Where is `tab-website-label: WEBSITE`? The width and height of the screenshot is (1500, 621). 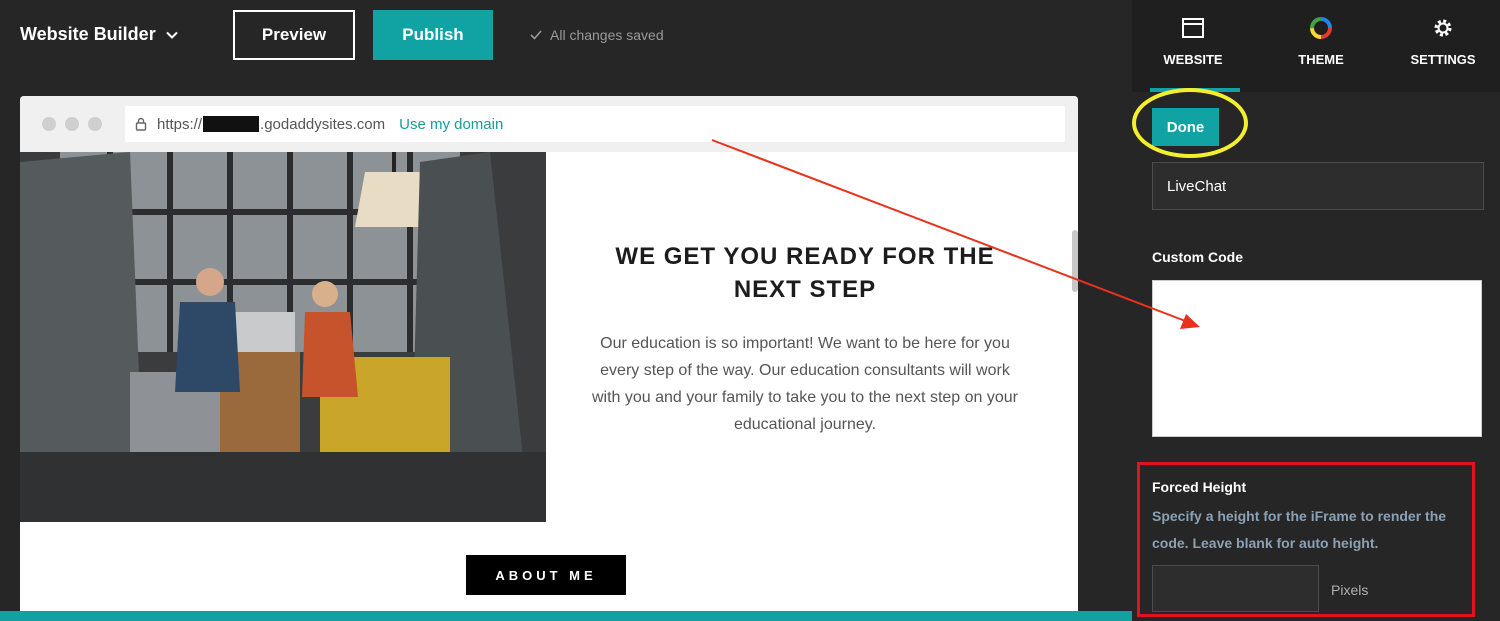 tab-website-label: WEBSITE is located at coordinates (1193, 59).